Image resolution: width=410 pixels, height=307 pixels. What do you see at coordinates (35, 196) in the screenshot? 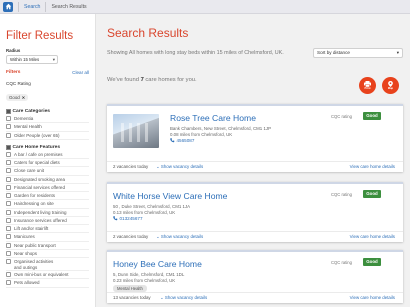
I see `filter-item-label: Garden for residents` at bounding box center [35, 196].